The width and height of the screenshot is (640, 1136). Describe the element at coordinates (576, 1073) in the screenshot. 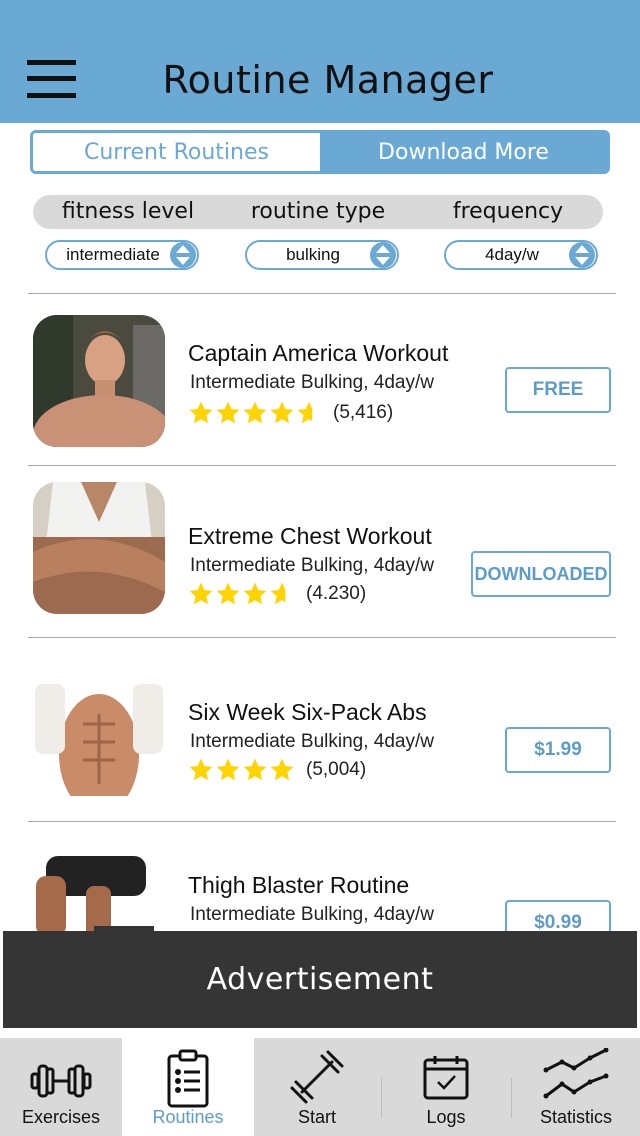

I see `line-chart-icon` at that location.